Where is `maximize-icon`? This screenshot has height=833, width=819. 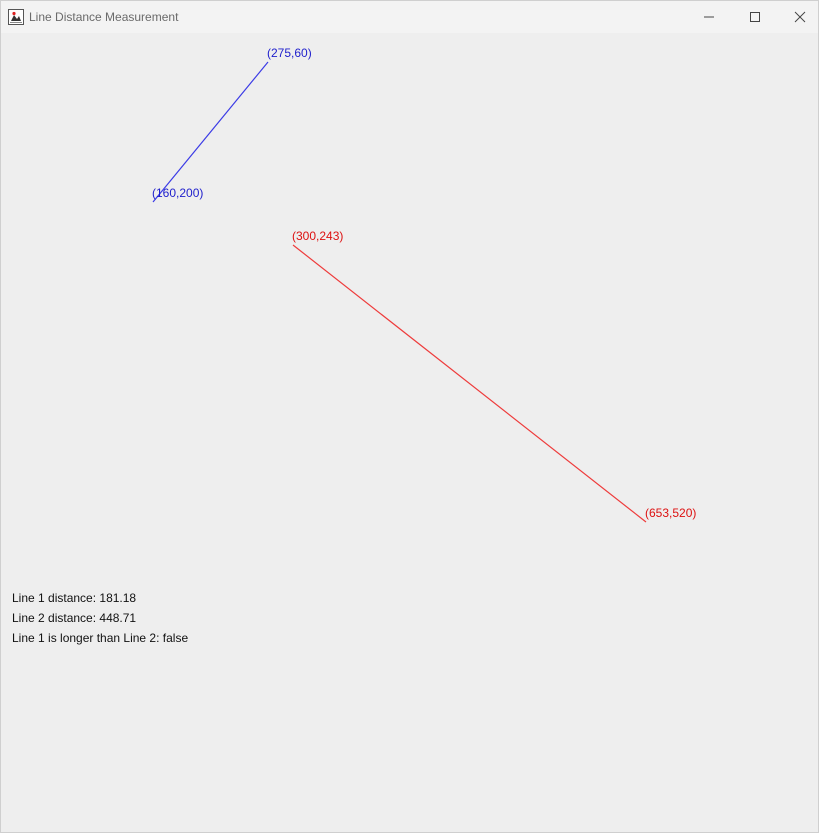 maximize-icon is located at coordinates (755, 17).